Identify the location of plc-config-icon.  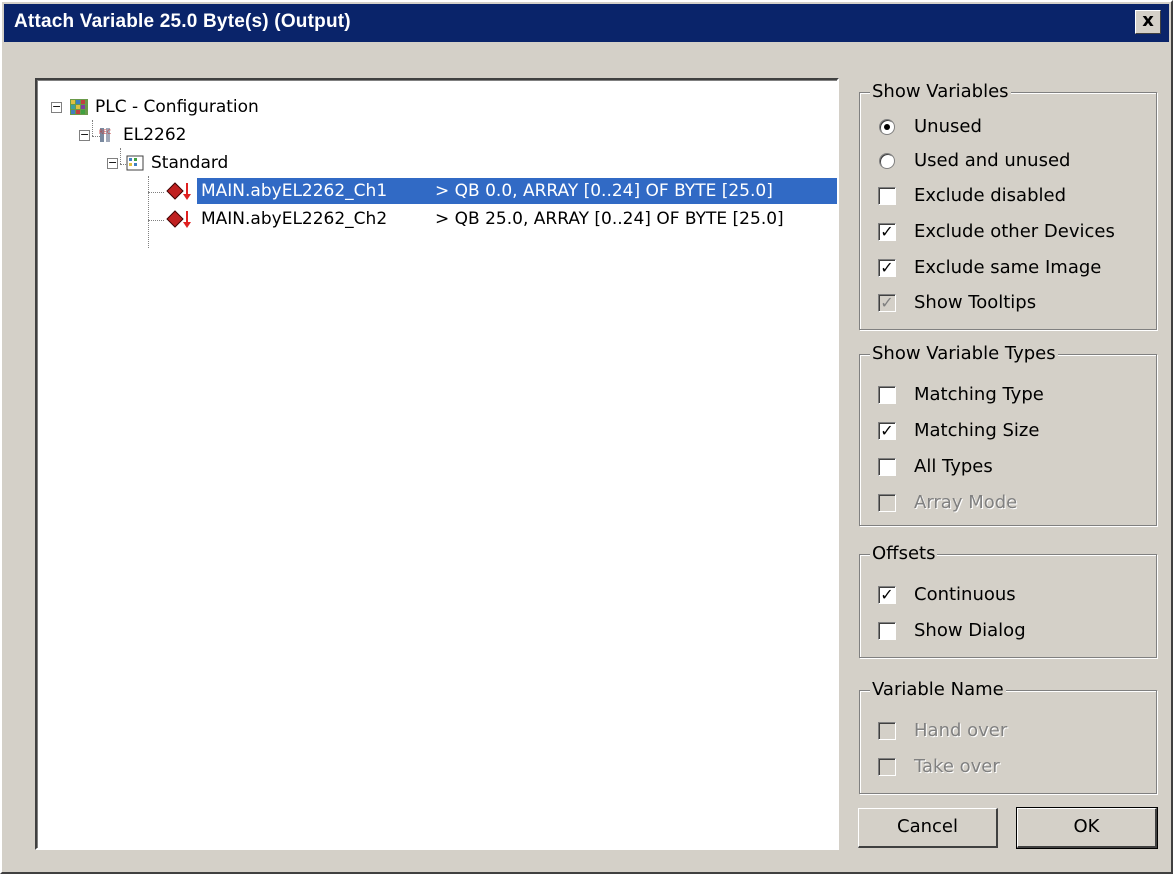
(79, 107).